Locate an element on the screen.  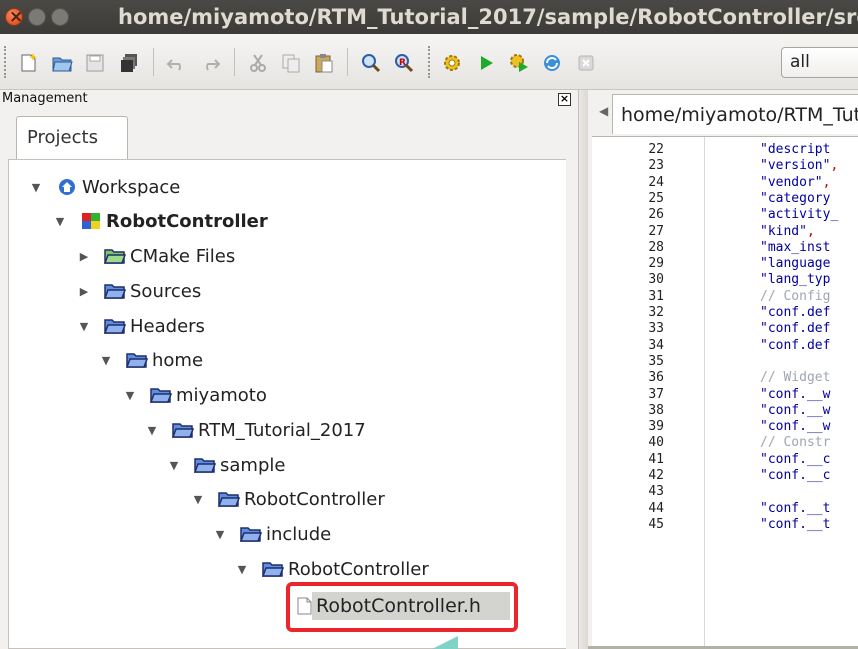
build-target-select: all is located at coordinates (819, 62).